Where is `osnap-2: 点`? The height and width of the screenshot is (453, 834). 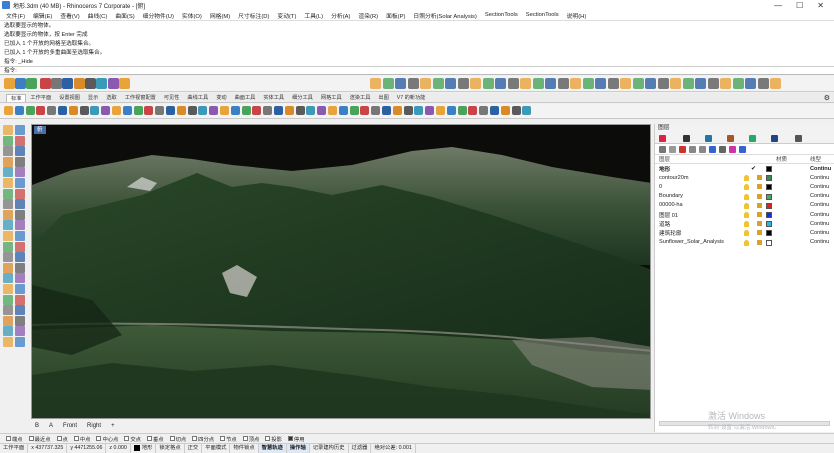 osnap-2: 点 is located at coordinates (62, 439).